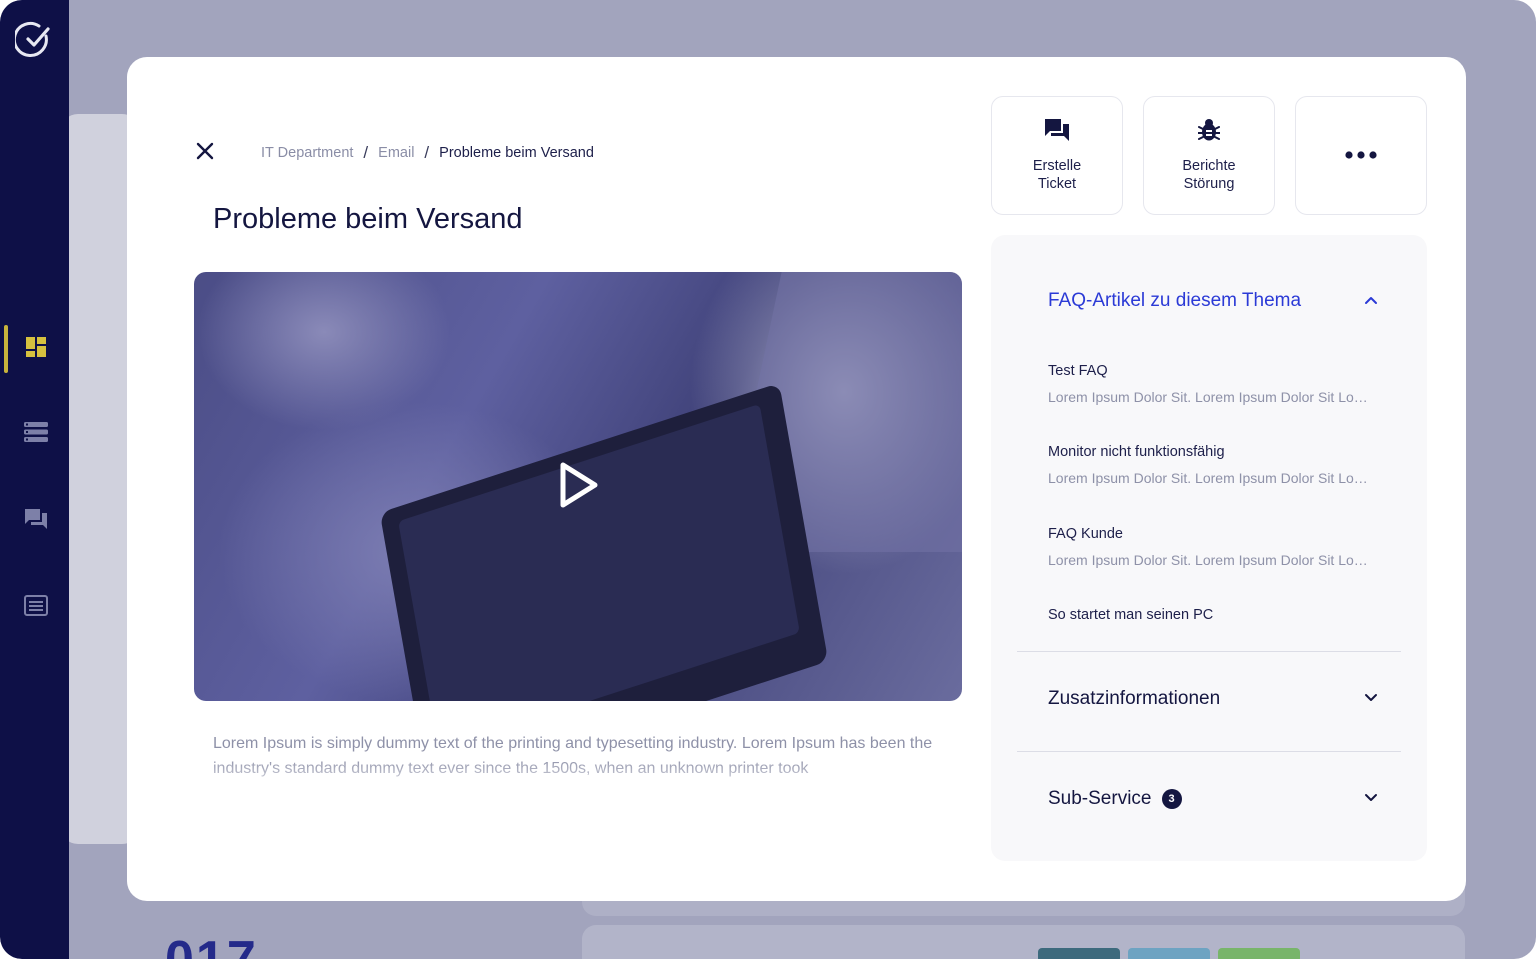  What do you see at coordinates (1213, 799) in the screenshot?
I see `sub-service-section-header: Sub-Service 3` at bounding box center [1213, 799].